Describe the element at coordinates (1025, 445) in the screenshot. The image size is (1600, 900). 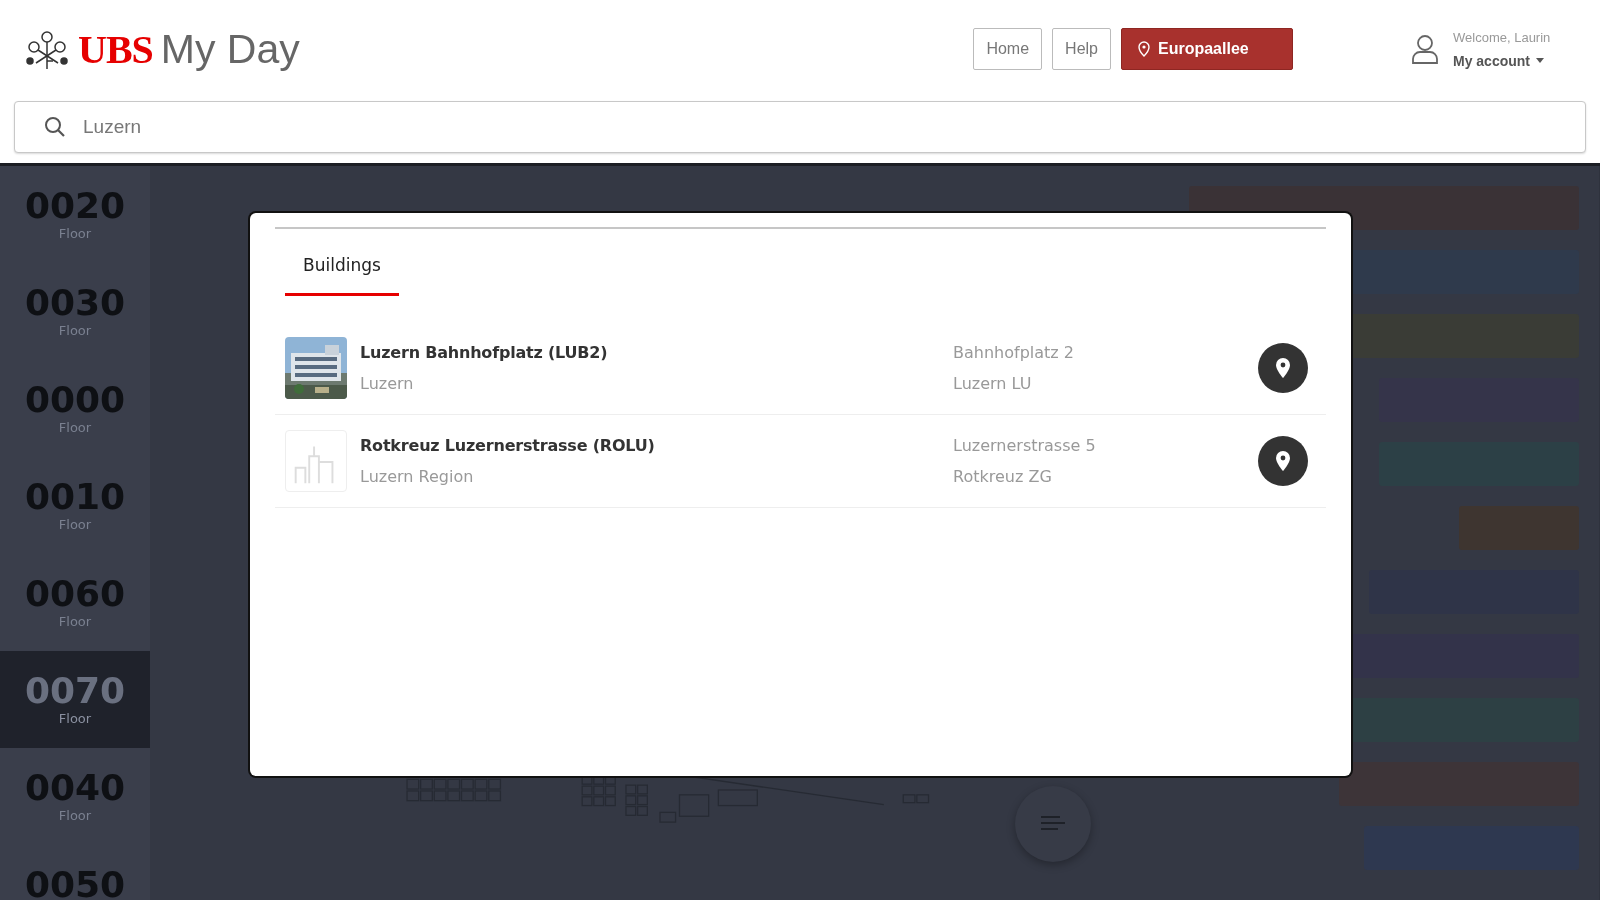
I see `building-street: Luzernerstrasse 5` at that location.